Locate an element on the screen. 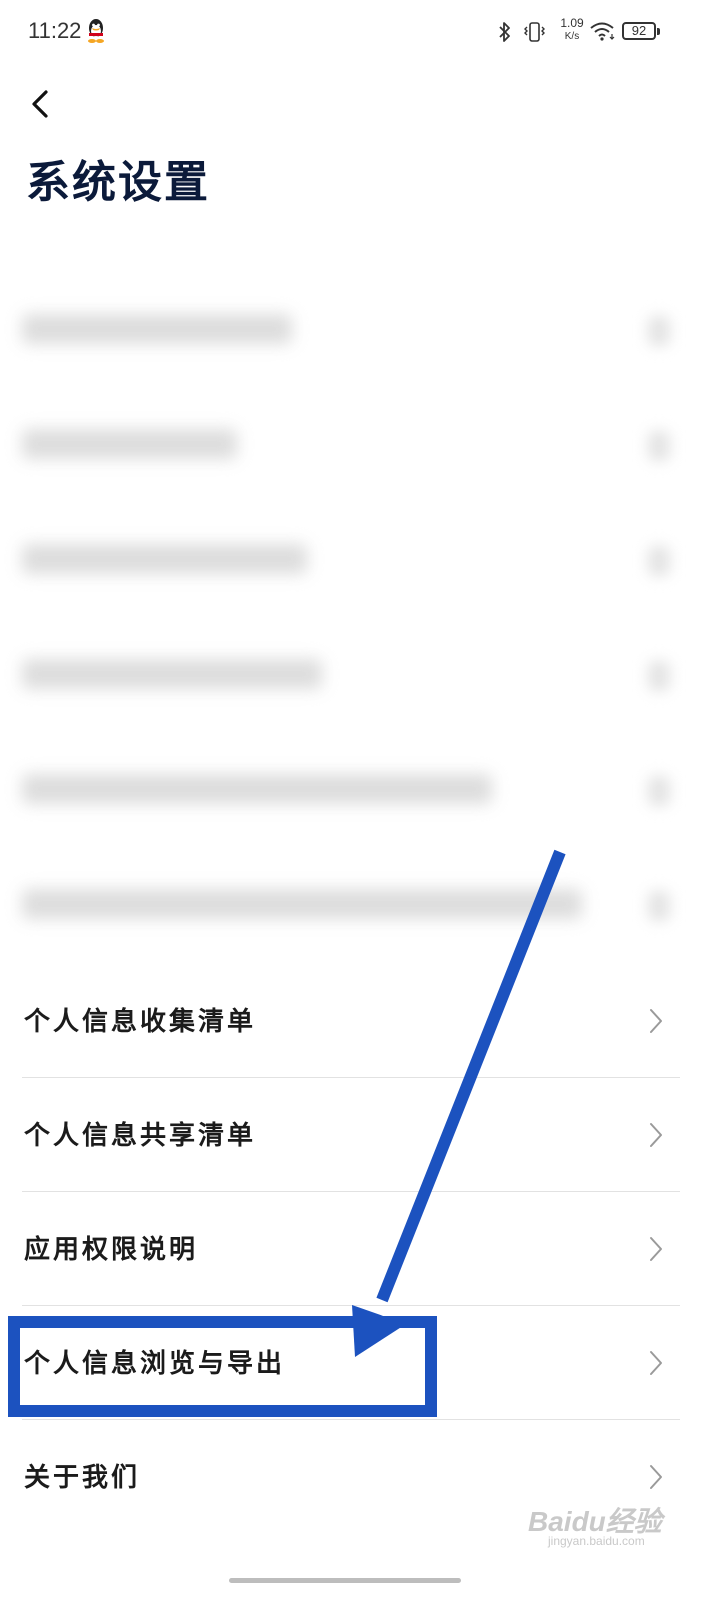  network-speed: 1.09 K/s is located at coordinates (572, 30).